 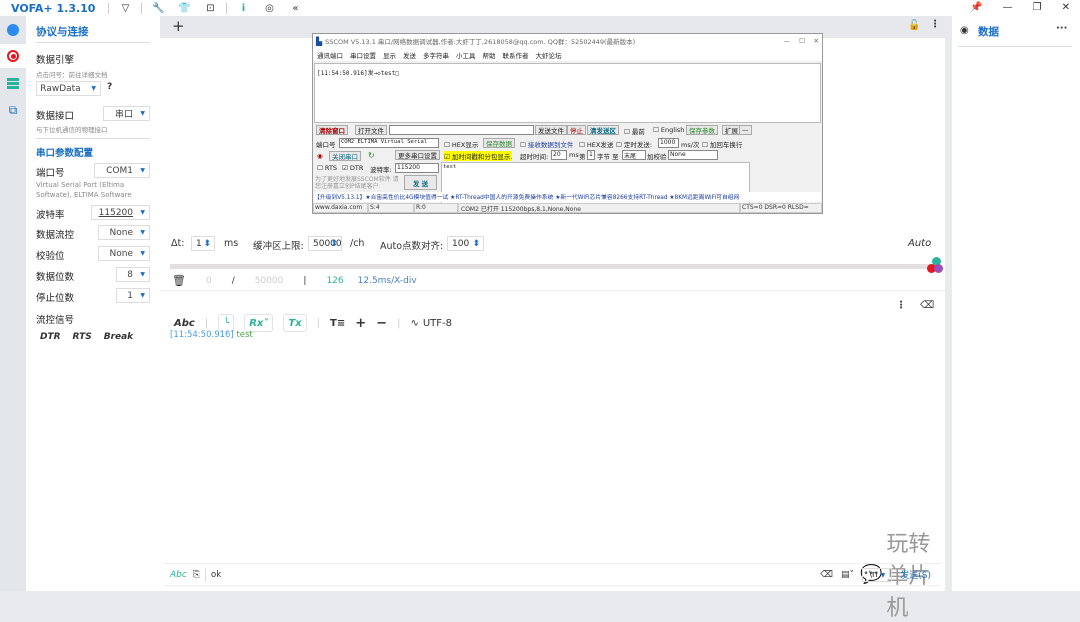 What do you see at coordinates (549, 55) in the screenshot?
I see `menu-item: 大虾论坛` at bounding box center [549, 55].